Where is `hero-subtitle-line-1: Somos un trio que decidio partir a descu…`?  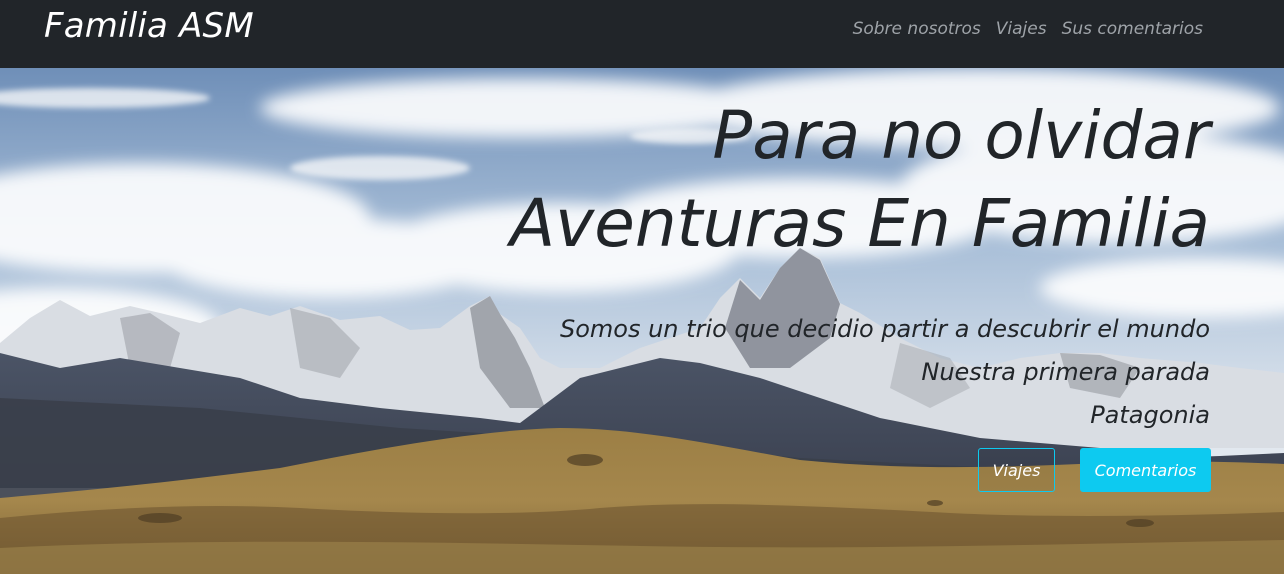
hero-subtitle-line-1: Somos un trio que decidio partir a descu… is located at coordinates (884, 329).